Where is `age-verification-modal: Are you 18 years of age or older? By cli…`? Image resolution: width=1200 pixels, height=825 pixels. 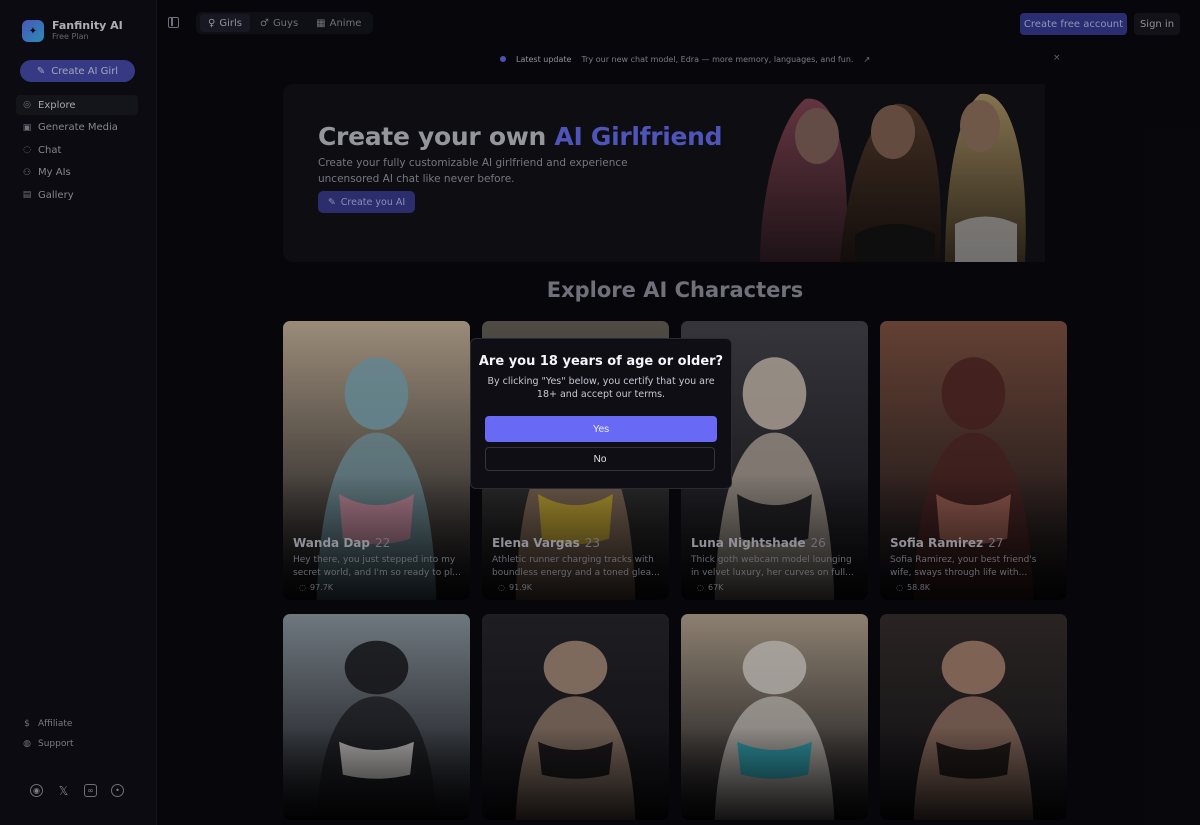
age-verification-modal: Are you 18 years of age or older? By cli… is located at coordinates (601, 413).